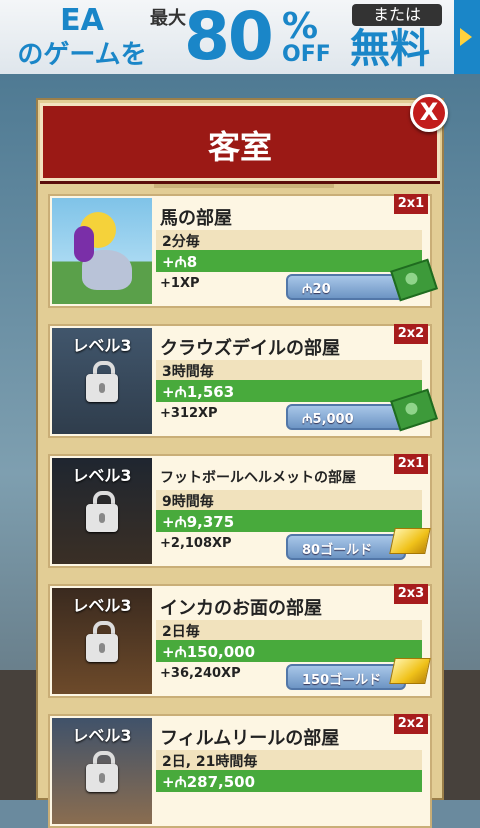  Describe the element at coordinates (181, 632) in the screenshot. I see `room-time: 2日毎` at that location.